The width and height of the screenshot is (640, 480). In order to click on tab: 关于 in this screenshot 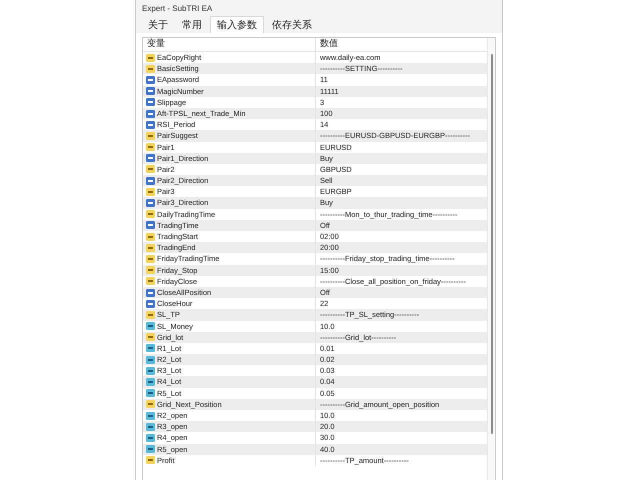, I will do `click(158, 25)`.